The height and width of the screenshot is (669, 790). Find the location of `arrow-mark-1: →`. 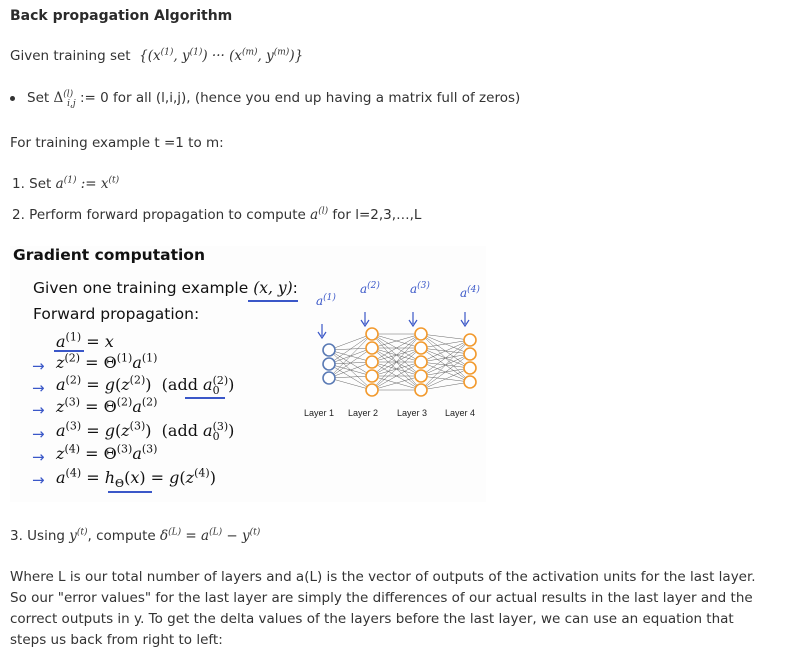

arrow-mark-1: → is located at coordinates (38, 366).